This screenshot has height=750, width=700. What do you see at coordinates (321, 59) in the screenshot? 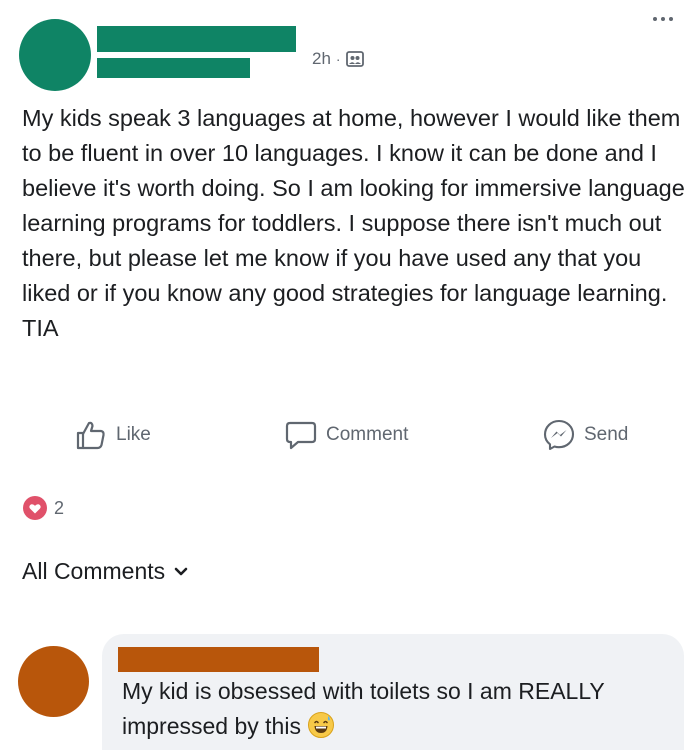
I see `post-timestamp: 2h` at bounding box center [321, 59].